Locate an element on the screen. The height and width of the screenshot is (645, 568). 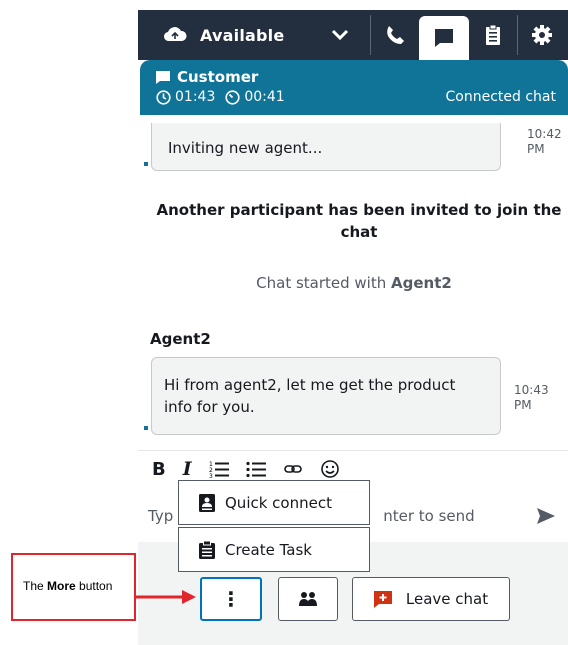
message-timestamp: 10:42 PM is located at coordinates (544, 141).